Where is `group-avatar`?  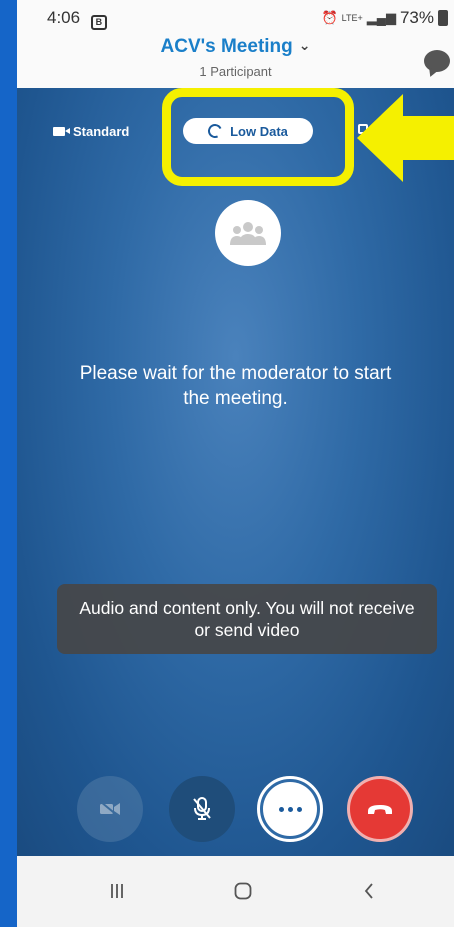
group-avatar is located at coordinates (248, 233).